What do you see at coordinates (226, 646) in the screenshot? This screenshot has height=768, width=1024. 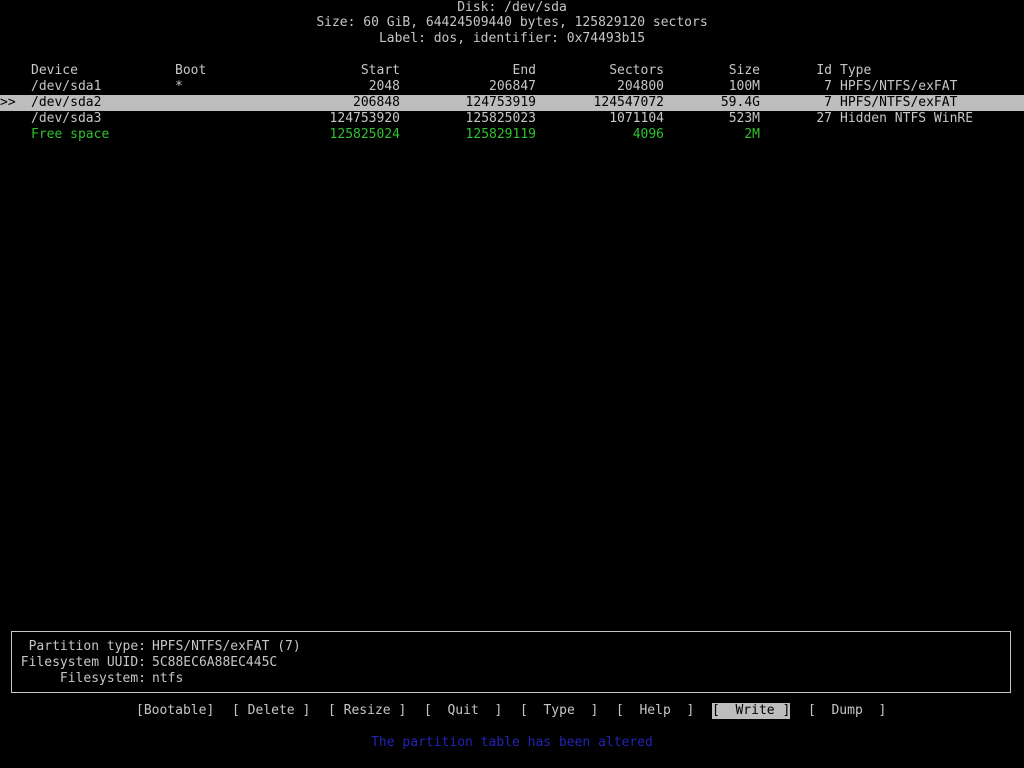 I see `partition-type-value: HPFS/NTFS/exFAT (7)` at bounding box center [226, 646].